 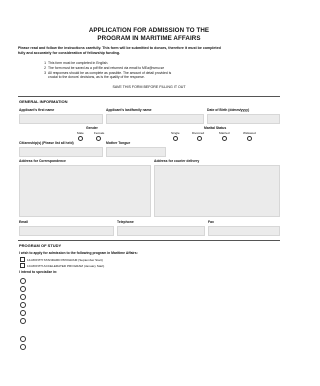 What do you see at coordinates (92, 128) in the screenshot?
I see `gender-label: Gender` at bounding box center [92, 128].